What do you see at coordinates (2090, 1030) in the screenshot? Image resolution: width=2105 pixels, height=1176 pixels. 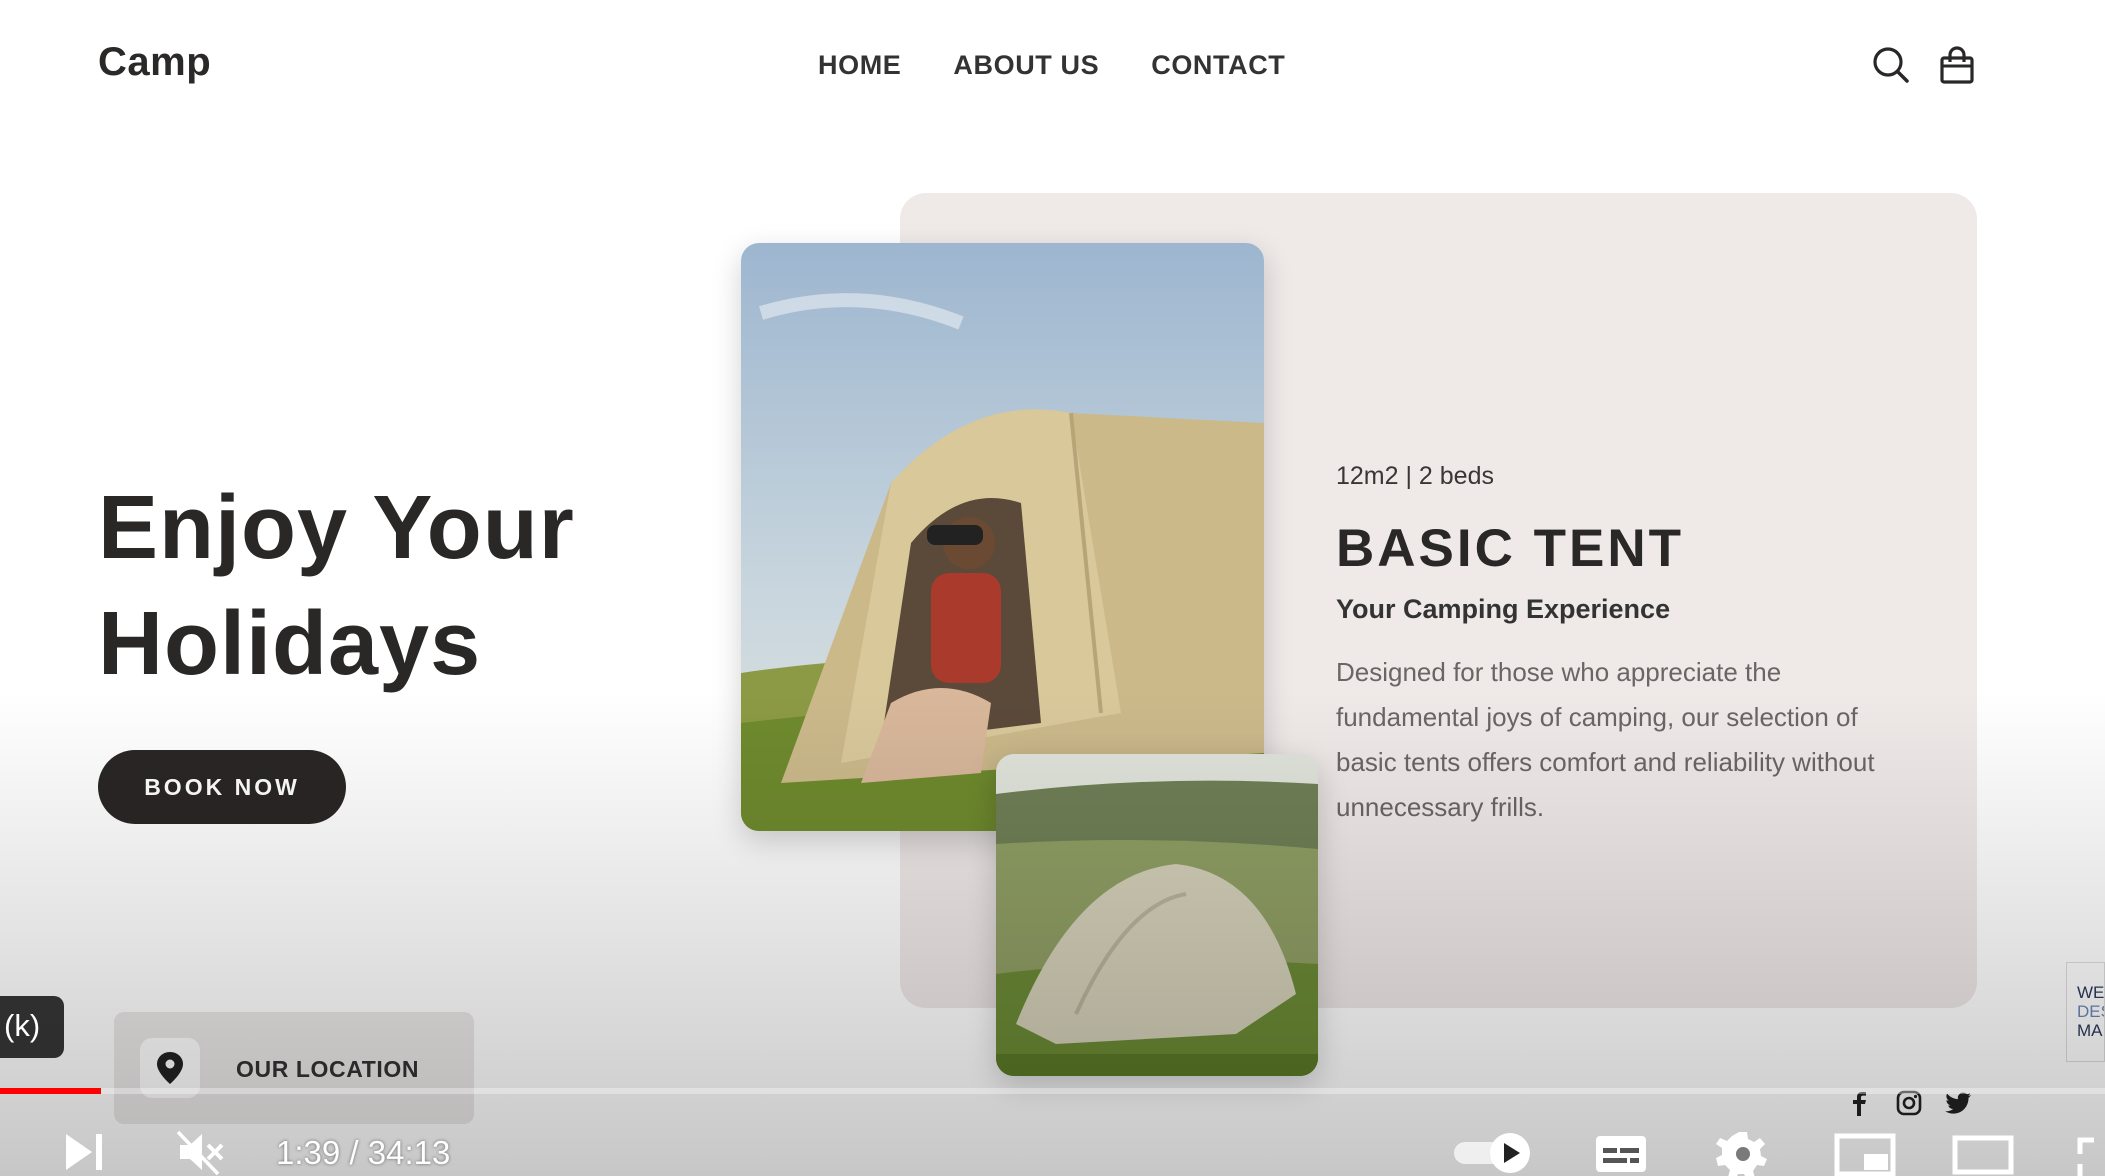 I see `side-badge-line-3: MA` at bounding box center [2090, 1030].